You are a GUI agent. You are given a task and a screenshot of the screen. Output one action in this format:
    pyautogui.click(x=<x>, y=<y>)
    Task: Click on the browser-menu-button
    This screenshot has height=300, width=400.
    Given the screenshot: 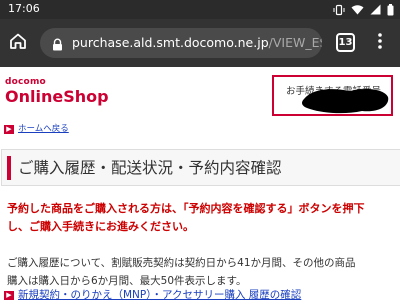 What is the action you would take?
    pyautogui.click(x=380, y=43)
    